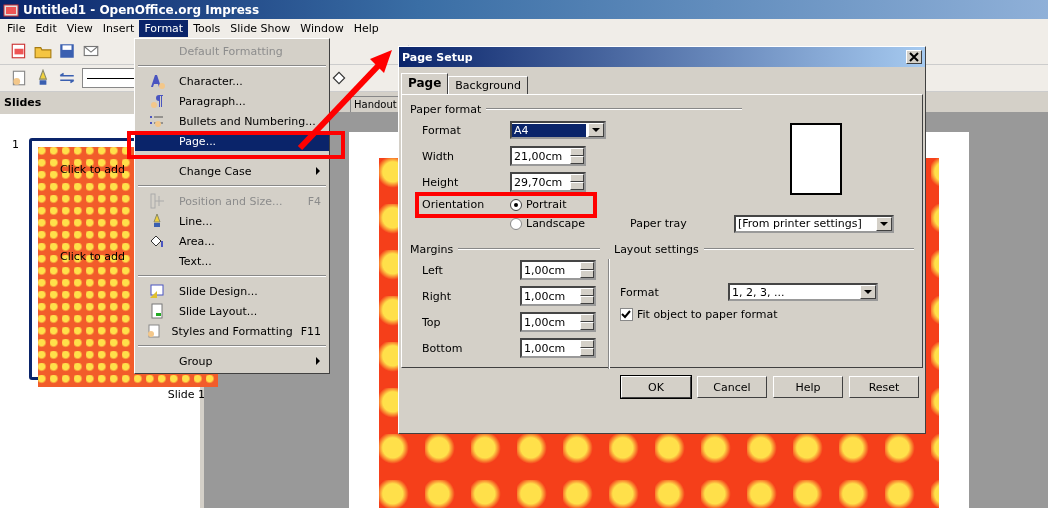  Describe the element at coordinates (157, 101) in the screenshot. I see `pilcrow-hand-icon` at that location.